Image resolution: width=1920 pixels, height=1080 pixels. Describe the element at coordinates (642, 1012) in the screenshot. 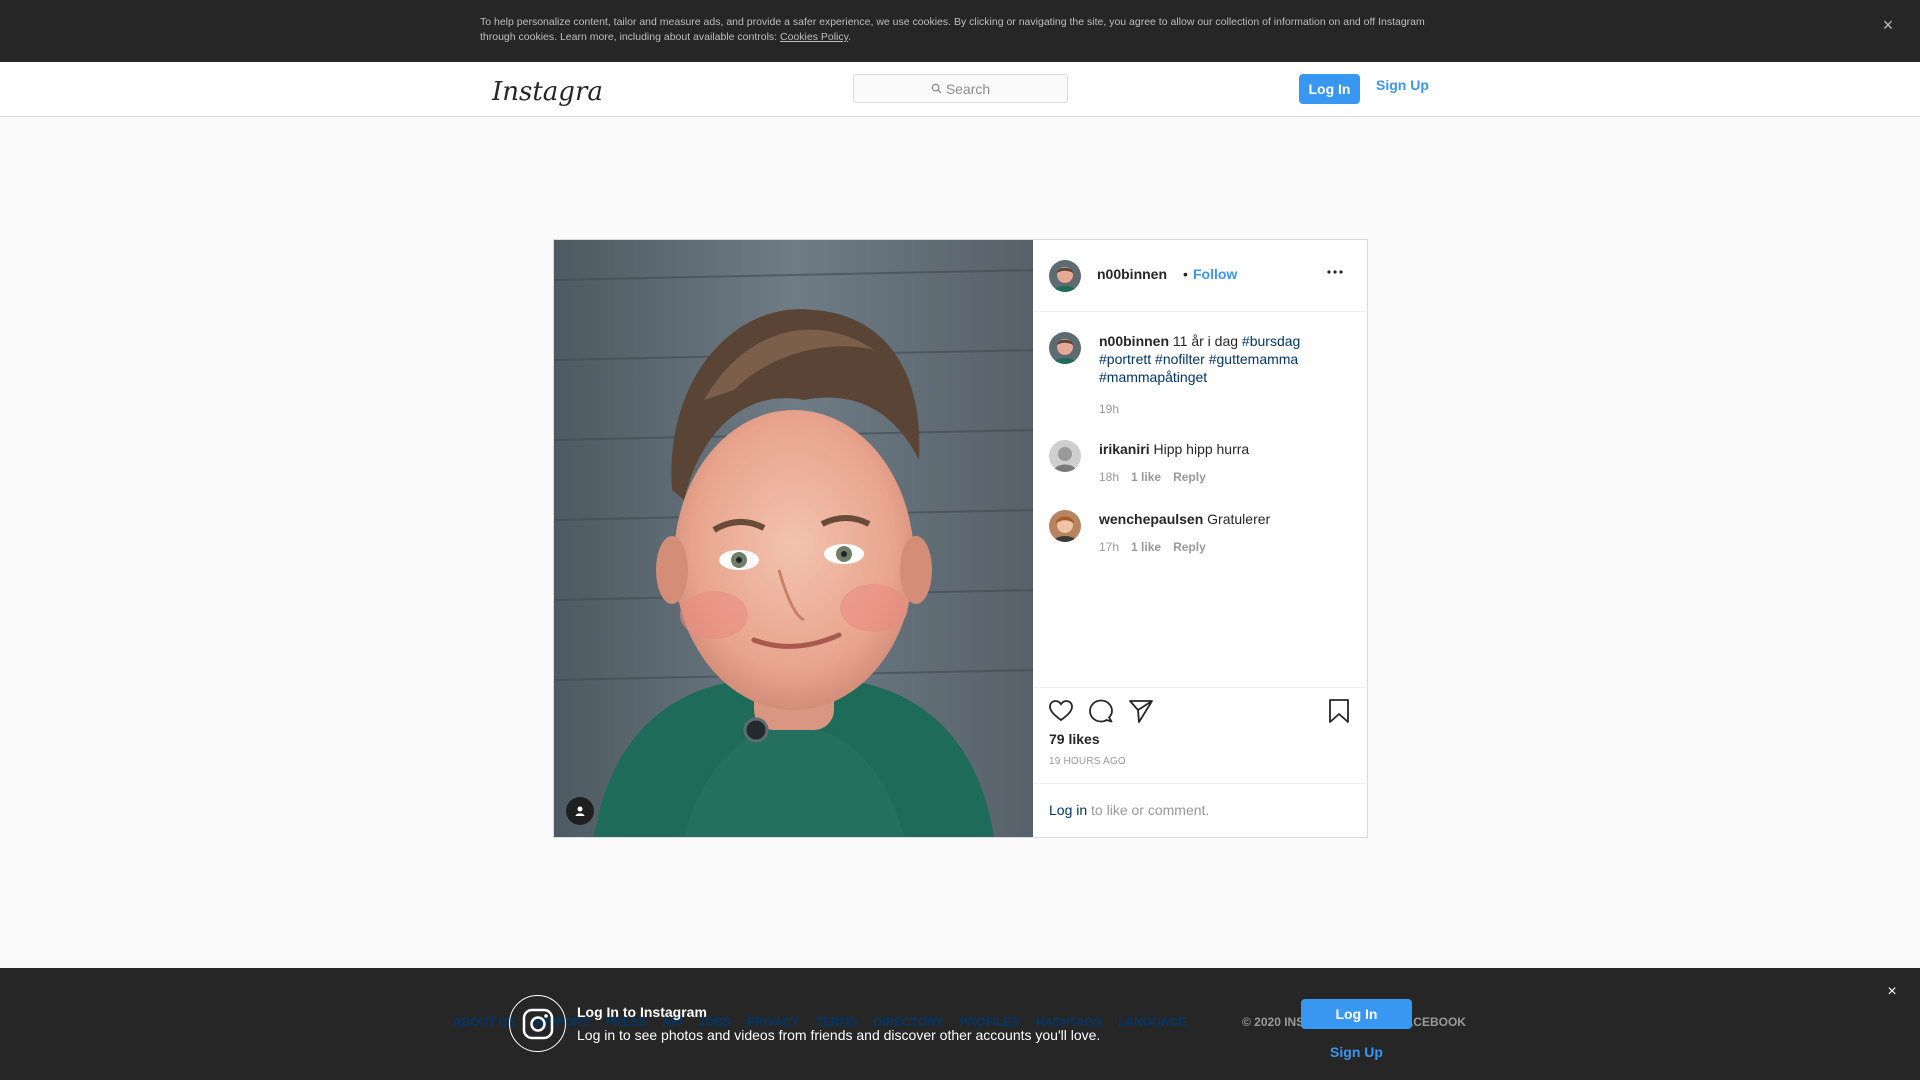

I see `login-prompt-title: Log In to Instagram` at that location.